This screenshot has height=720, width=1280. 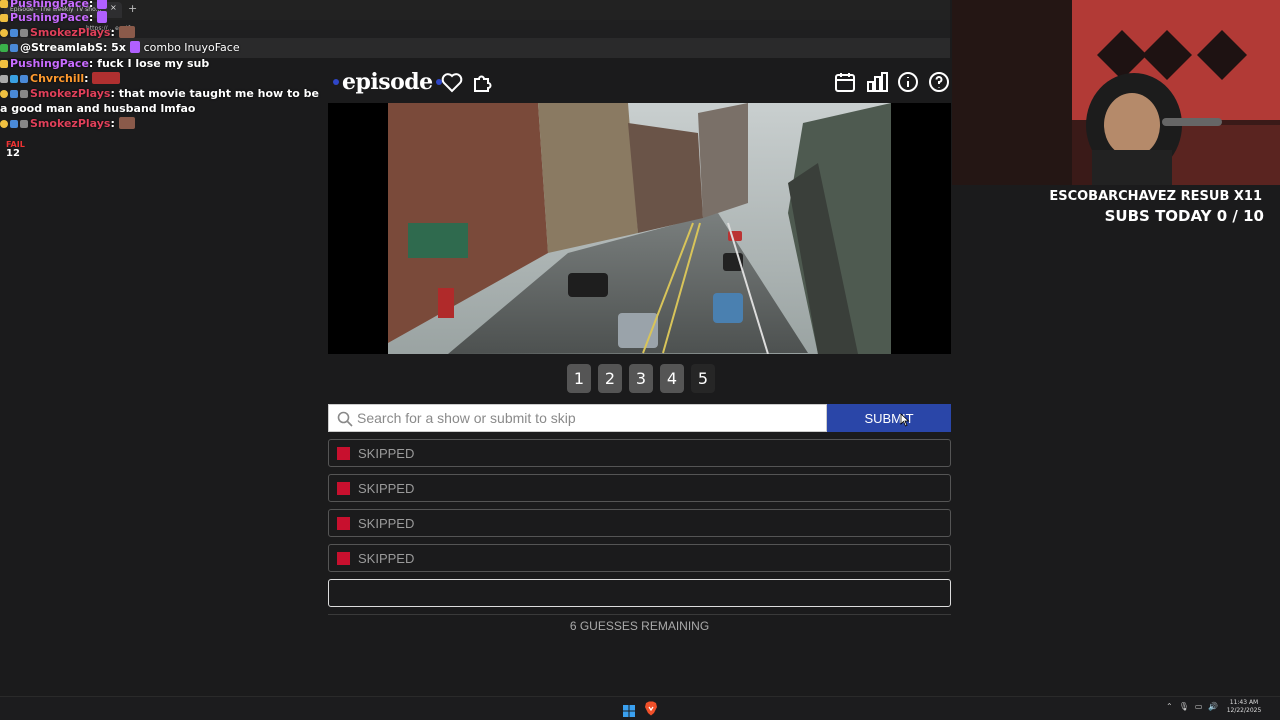 What do you see at coordinates (1184, 216) in the screenshot?
I see `subs-today-counter: SUBS TODAY 0 / 10` at bounding box center [1184, 216].